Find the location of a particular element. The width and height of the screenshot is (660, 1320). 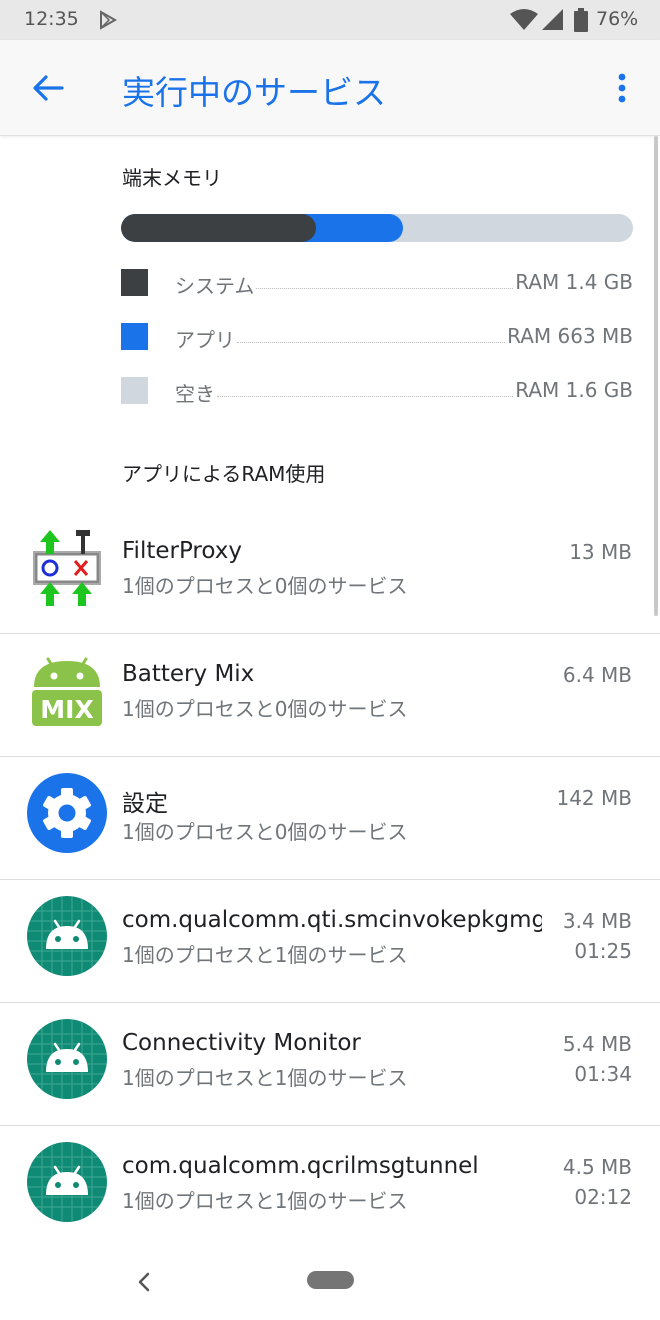

app-name: Connectivity Monitor is located at coordinates (241, 1043).